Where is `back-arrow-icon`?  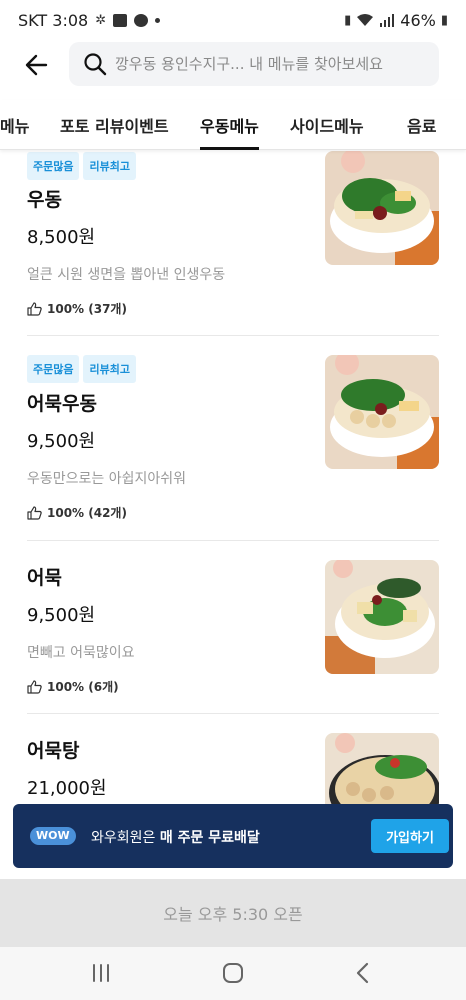 back-arrow-icon is located at coordinates (37, 65).